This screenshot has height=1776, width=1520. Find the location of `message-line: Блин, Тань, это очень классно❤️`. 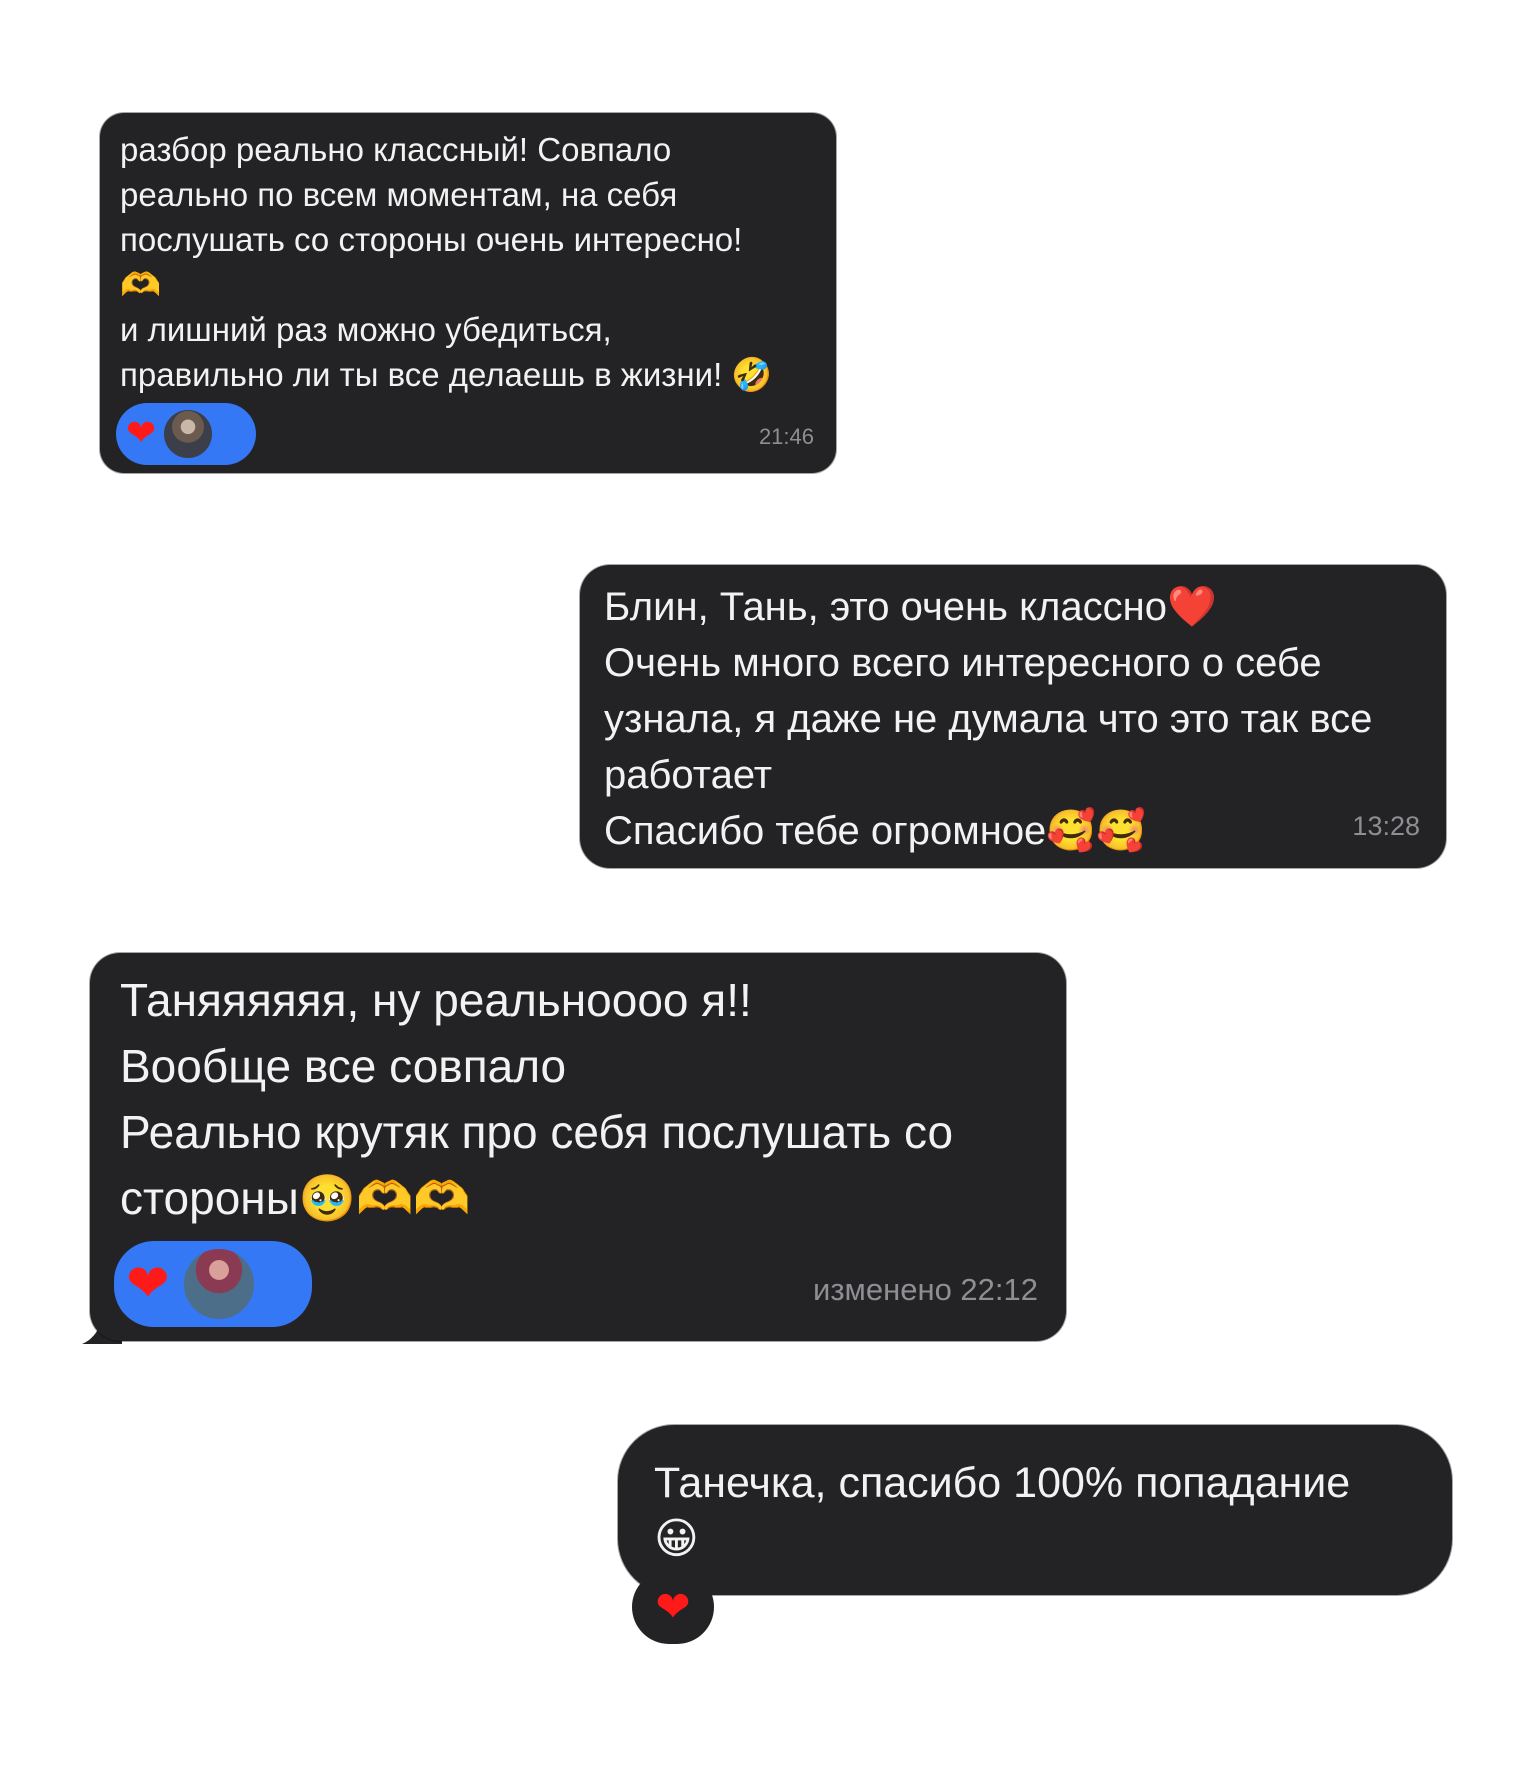

message-line: Блин, Тань, это очень классно❤️ is located at coordinates (910, 607).